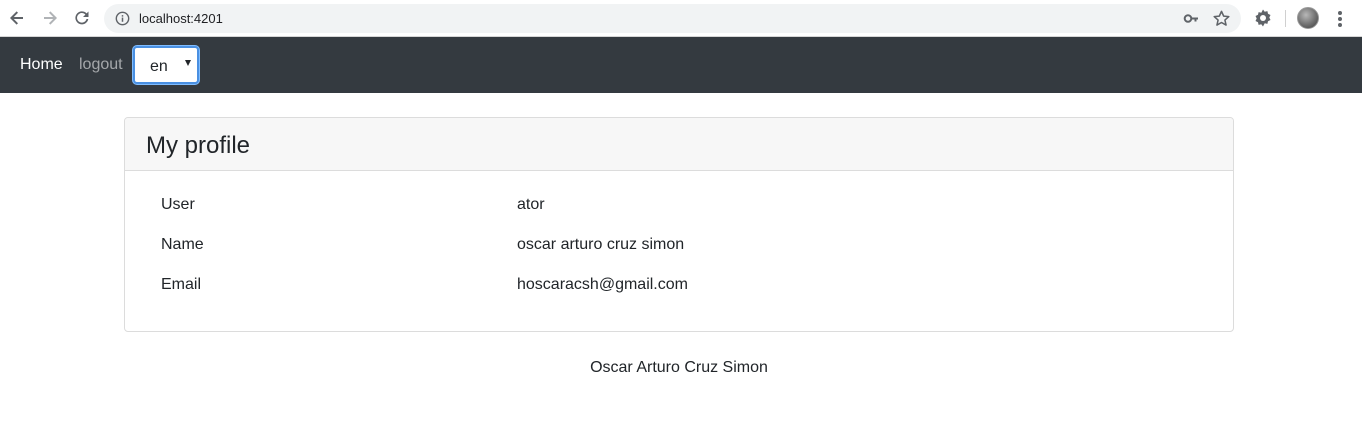 The width and height of the screenshot is (1362, 440). I want to click on star-icon, so click(1221, 18).